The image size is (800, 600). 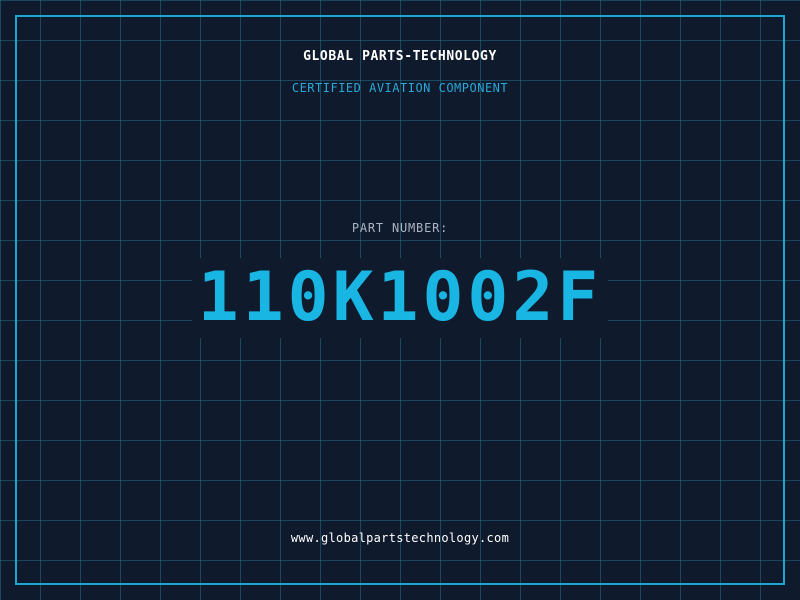 What do you see at coordinates (400, 538) in the screenshot?
I see `website-url: www.globalpartstechnology.com` at bounding box center [400, 538].